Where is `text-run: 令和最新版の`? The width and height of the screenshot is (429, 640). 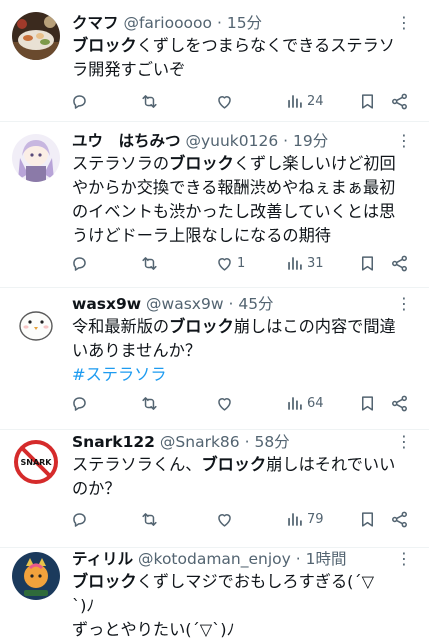
text-run: 令和最新版の is located at coordinates (121, 326).